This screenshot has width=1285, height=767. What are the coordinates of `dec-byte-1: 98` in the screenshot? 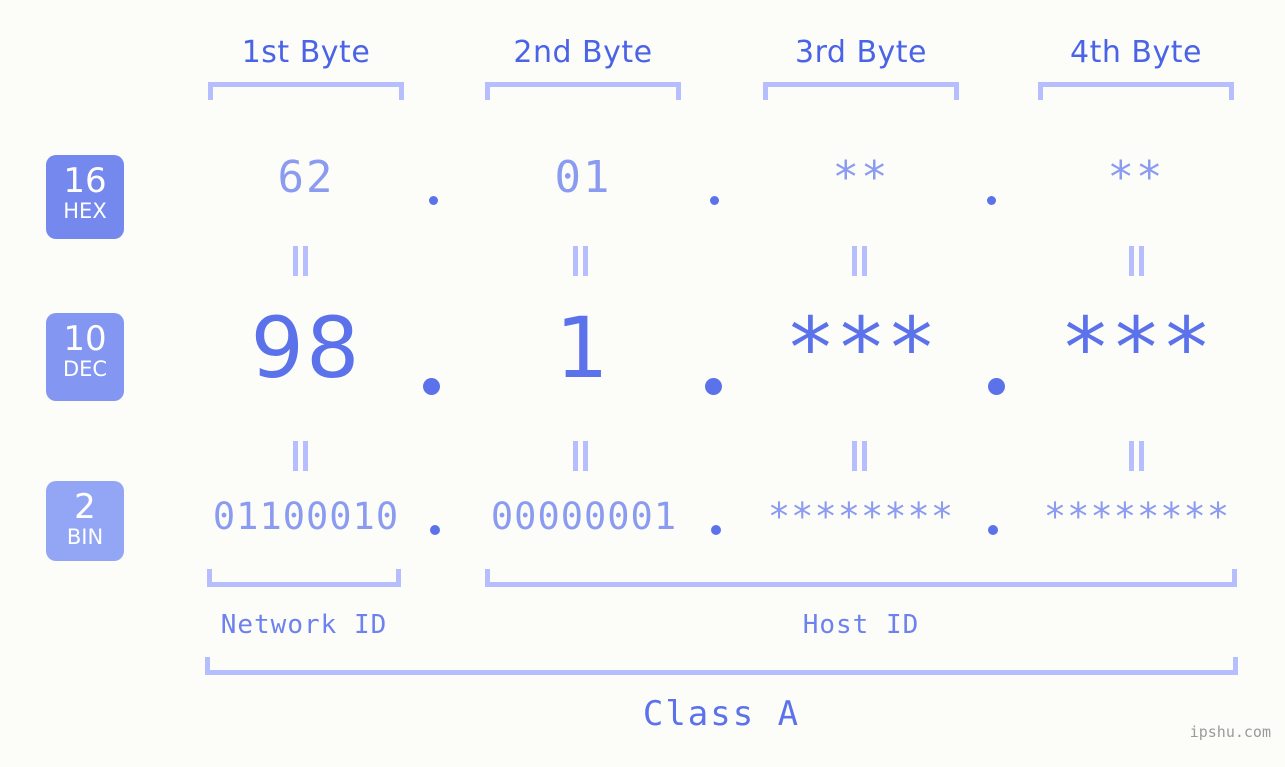 It's located at (306, 348).